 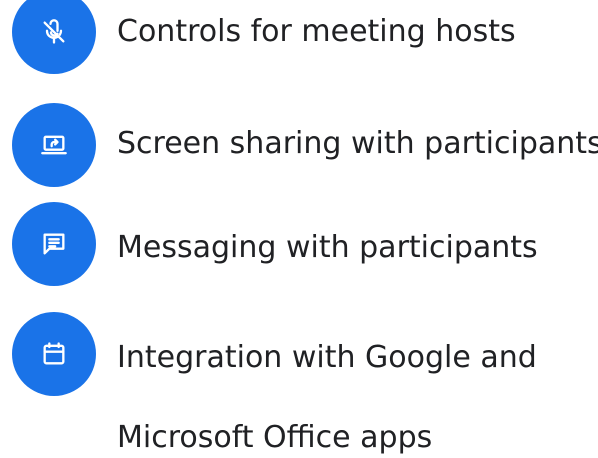 I want to click on screen-share-icon, so click(x=54, y=145).